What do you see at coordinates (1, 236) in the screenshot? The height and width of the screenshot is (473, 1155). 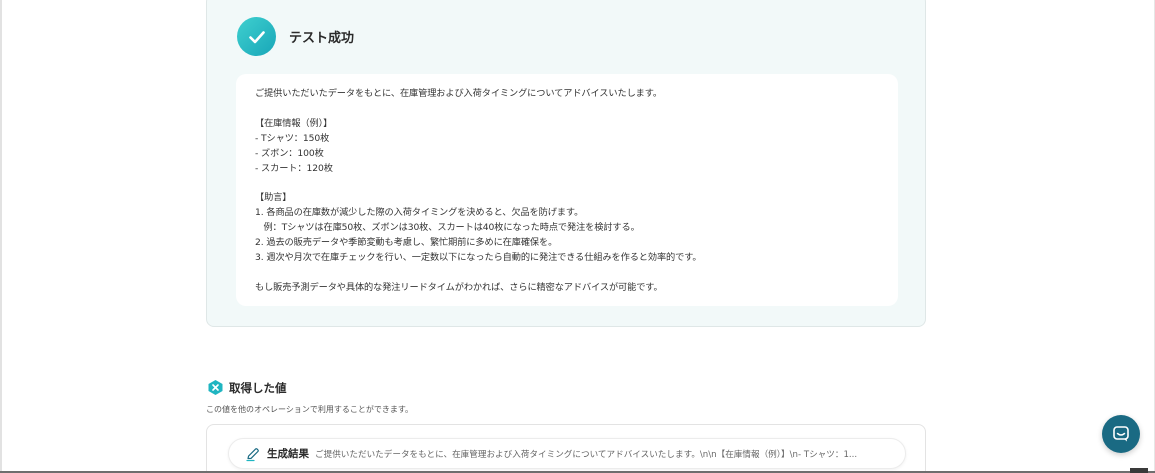 I see `left-divider` at bounding box center [1, 236].